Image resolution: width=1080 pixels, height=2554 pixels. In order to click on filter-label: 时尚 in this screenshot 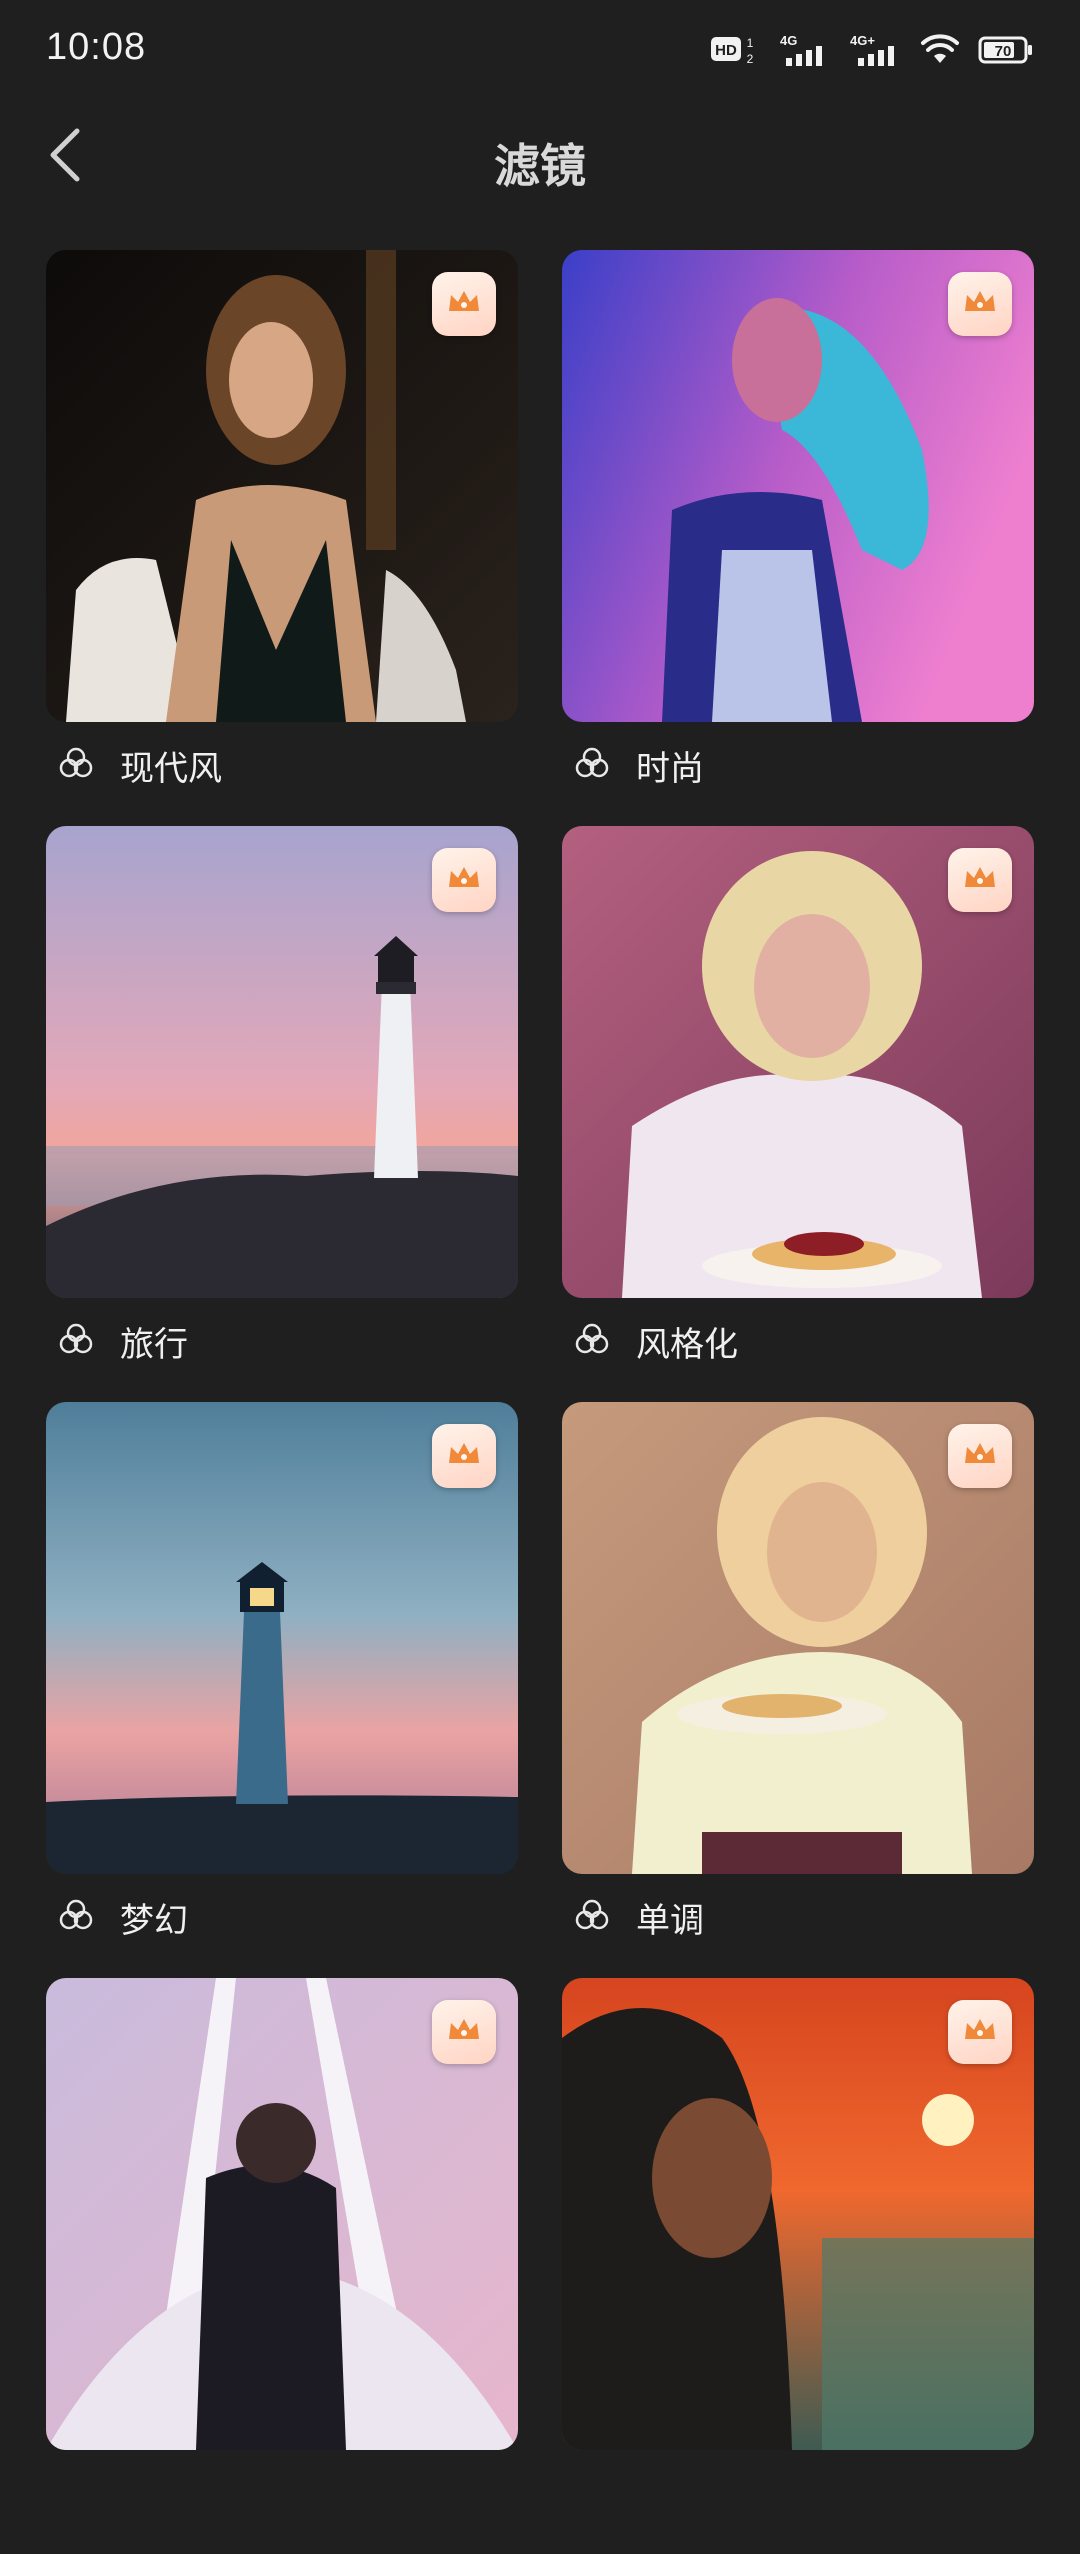, I will do `click(639, 765)`.